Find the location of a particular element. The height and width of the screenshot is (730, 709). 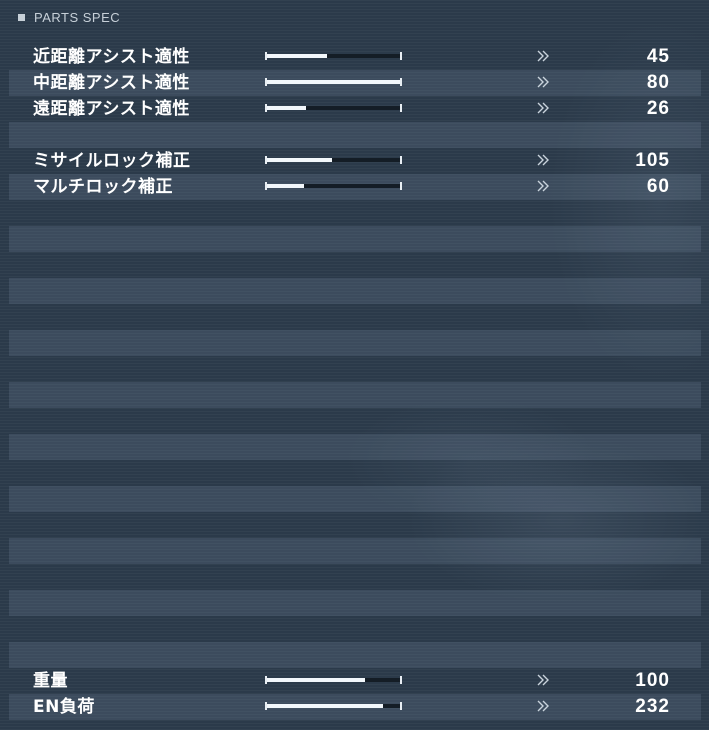

spec-row: 遠距離アシスト適性 26 is located at coordinates (355, 109).